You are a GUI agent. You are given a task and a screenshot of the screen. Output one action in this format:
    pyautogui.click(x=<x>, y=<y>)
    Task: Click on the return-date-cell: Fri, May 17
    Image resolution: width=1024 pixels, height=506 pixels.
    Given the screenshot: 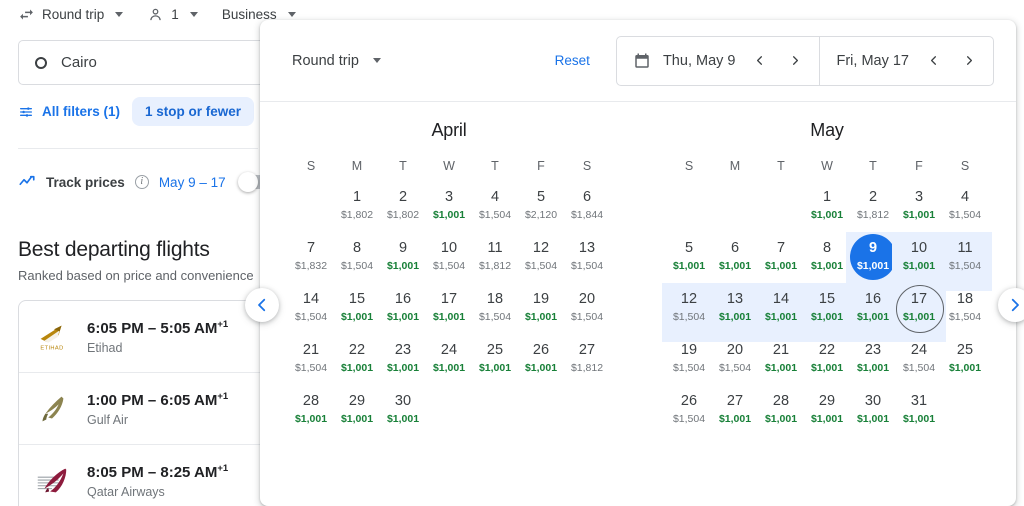 What is the action you would take?
    pyautogui.click(x=906, y=60)
    